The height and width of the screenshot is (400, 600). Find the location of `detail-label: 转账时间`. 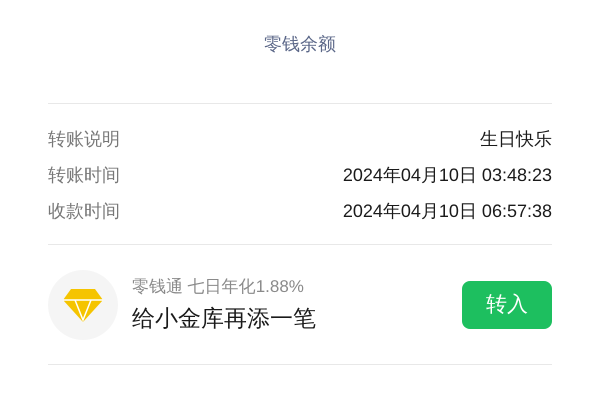

detail-label: 转账时间 is located at coordinates (84, 175).